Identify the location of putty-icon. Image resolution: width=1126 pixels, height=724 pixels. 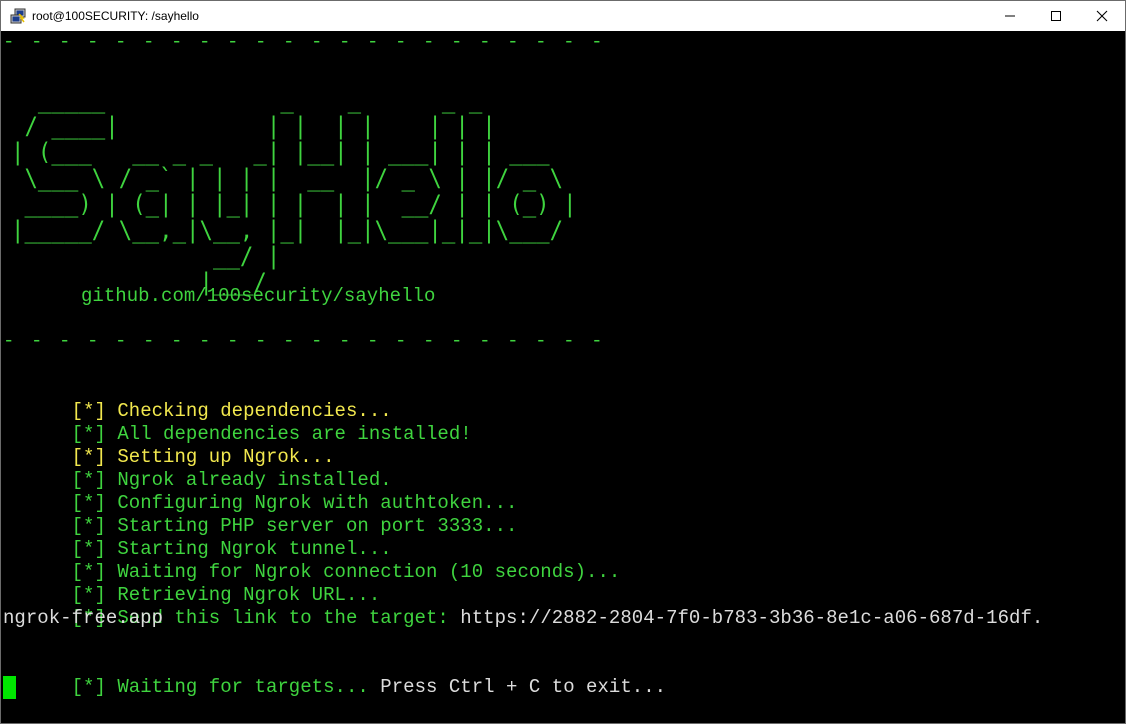
(18, 16).